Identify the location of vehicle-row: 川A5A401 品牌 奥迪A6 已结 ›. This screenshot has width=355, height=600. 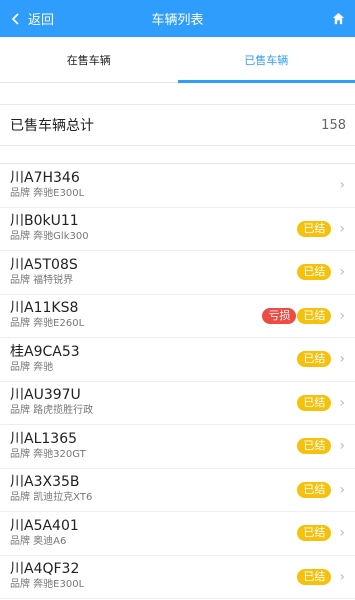
(177, 534).